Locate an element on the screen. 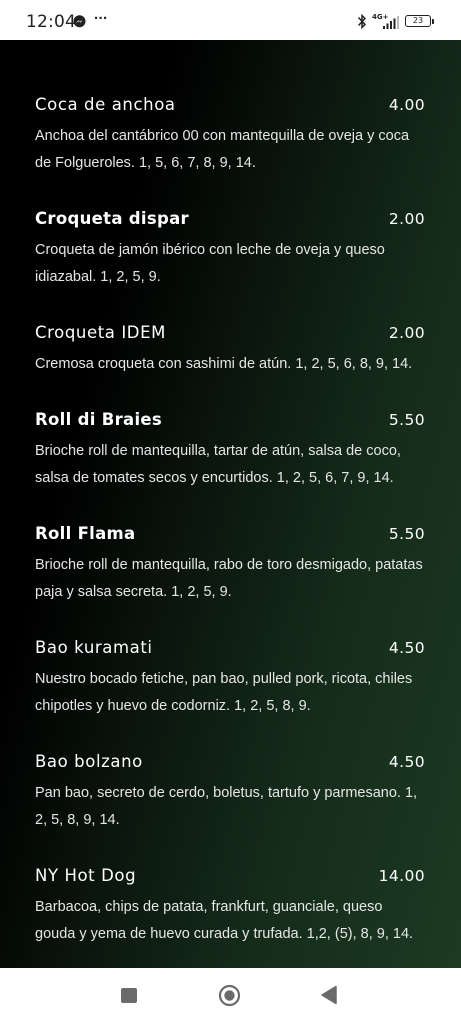  home-icon is located at coordinates (229, 995).